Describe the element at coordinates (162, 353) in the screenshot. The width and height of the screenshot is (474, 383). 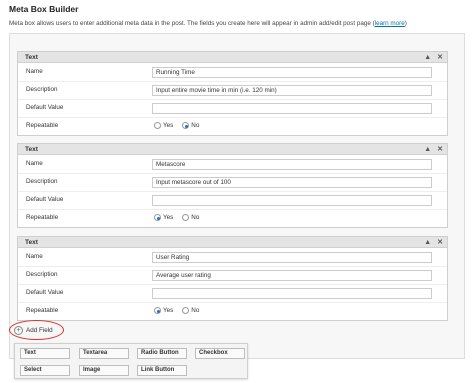
I see `field-type-radio-button: Radio Button` at that location.